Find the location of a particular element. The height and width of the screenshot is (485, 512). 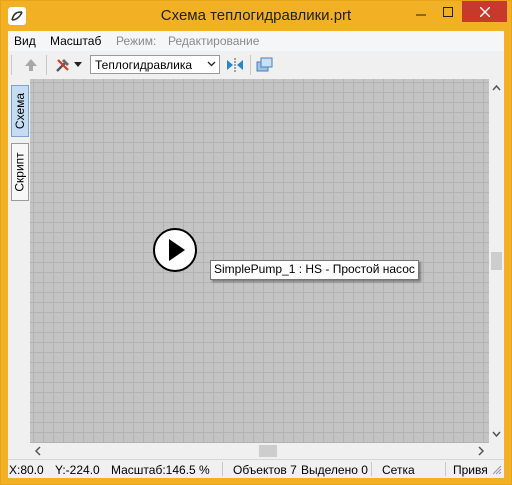

tools-icon is located at coordinates (62, 65).